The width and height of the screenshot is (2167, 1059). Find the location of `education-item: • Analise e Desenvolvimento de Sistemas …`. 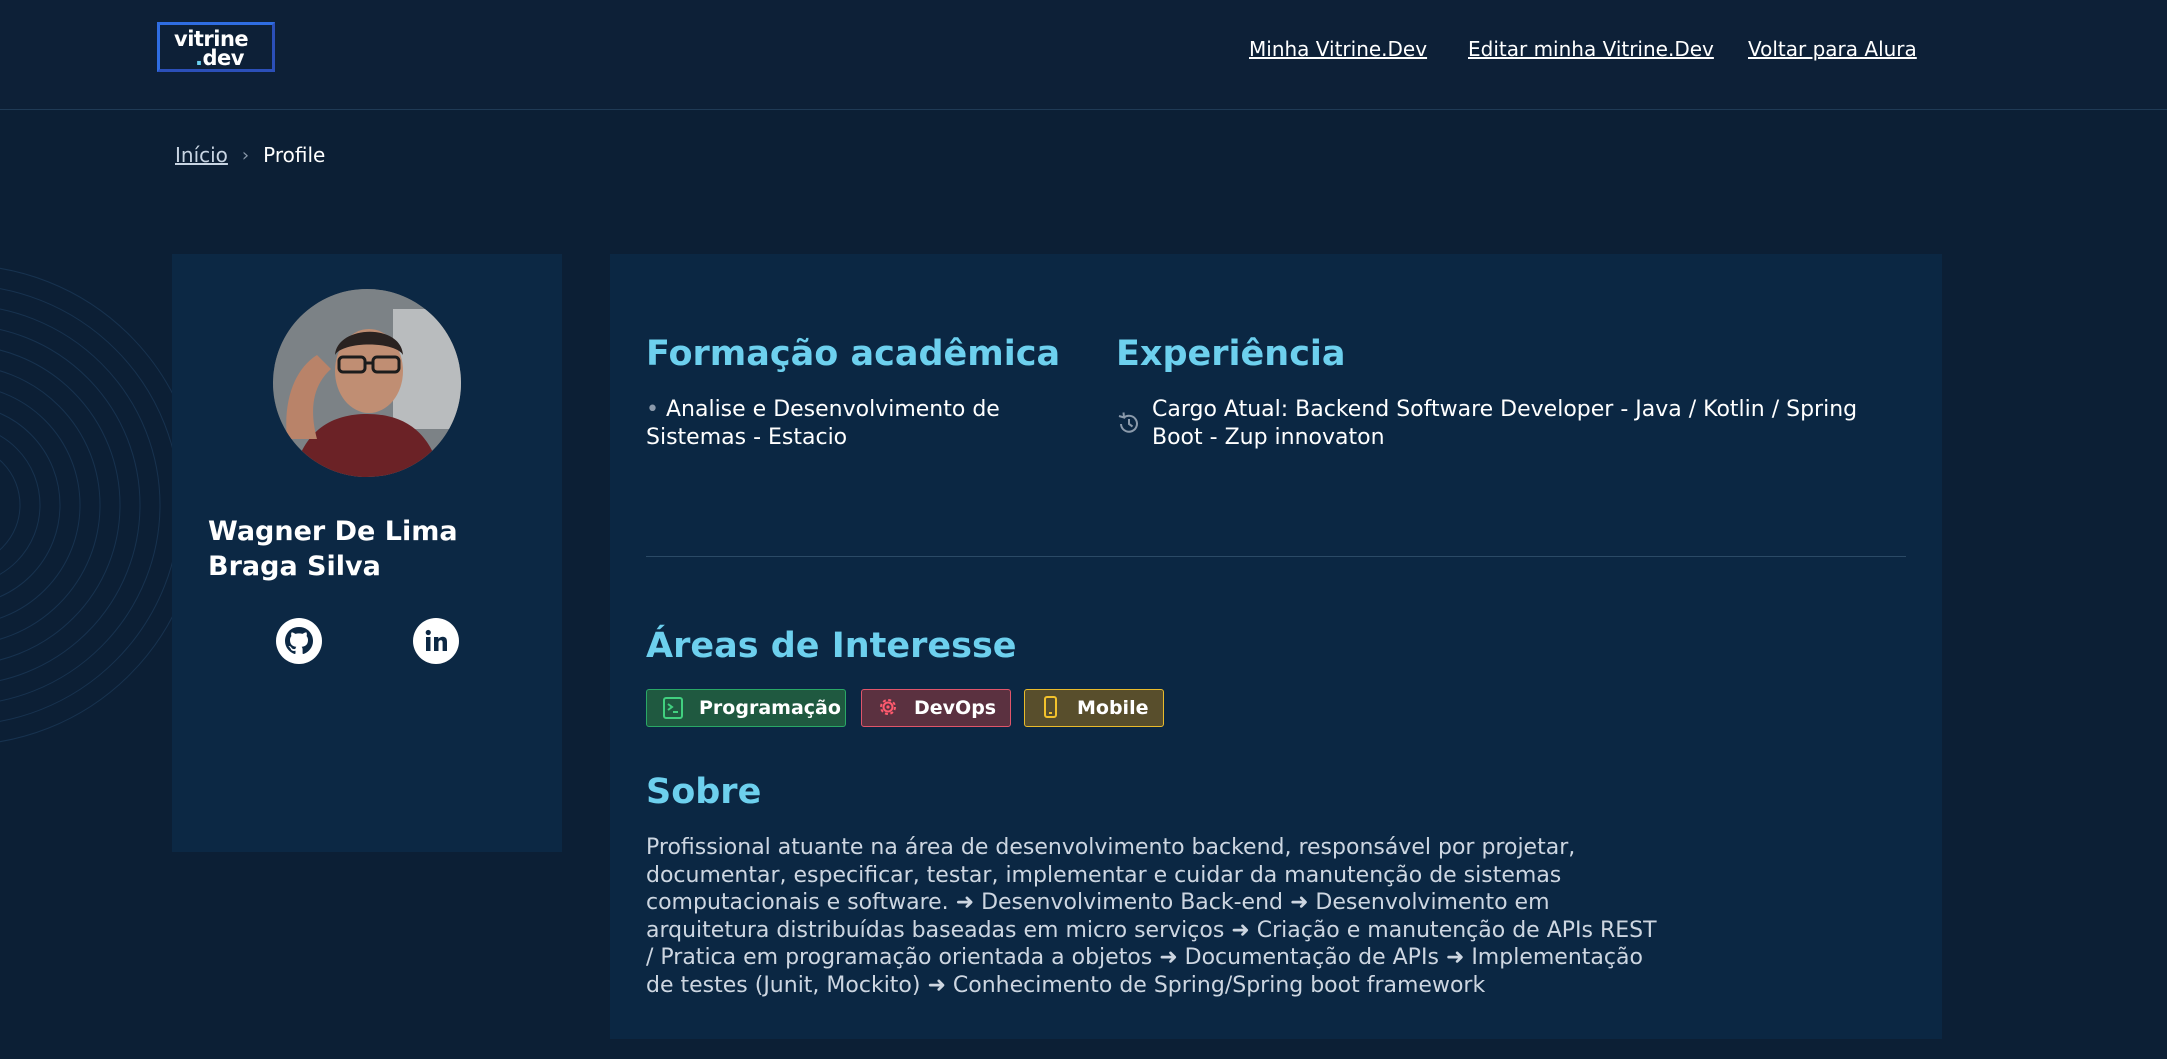

education-item: • Analise e Desenvolvimento de Sistemas … is located at coordinates (846, 424).